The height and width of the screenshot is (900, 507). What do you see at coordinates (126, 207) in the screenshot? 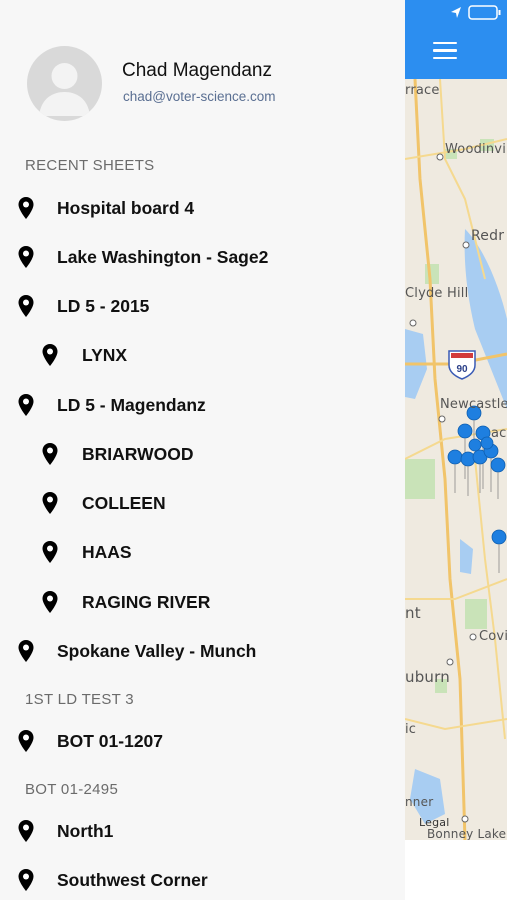
I see `sheet-item-label: Hospital board 4` at bounding box center [126, 207].